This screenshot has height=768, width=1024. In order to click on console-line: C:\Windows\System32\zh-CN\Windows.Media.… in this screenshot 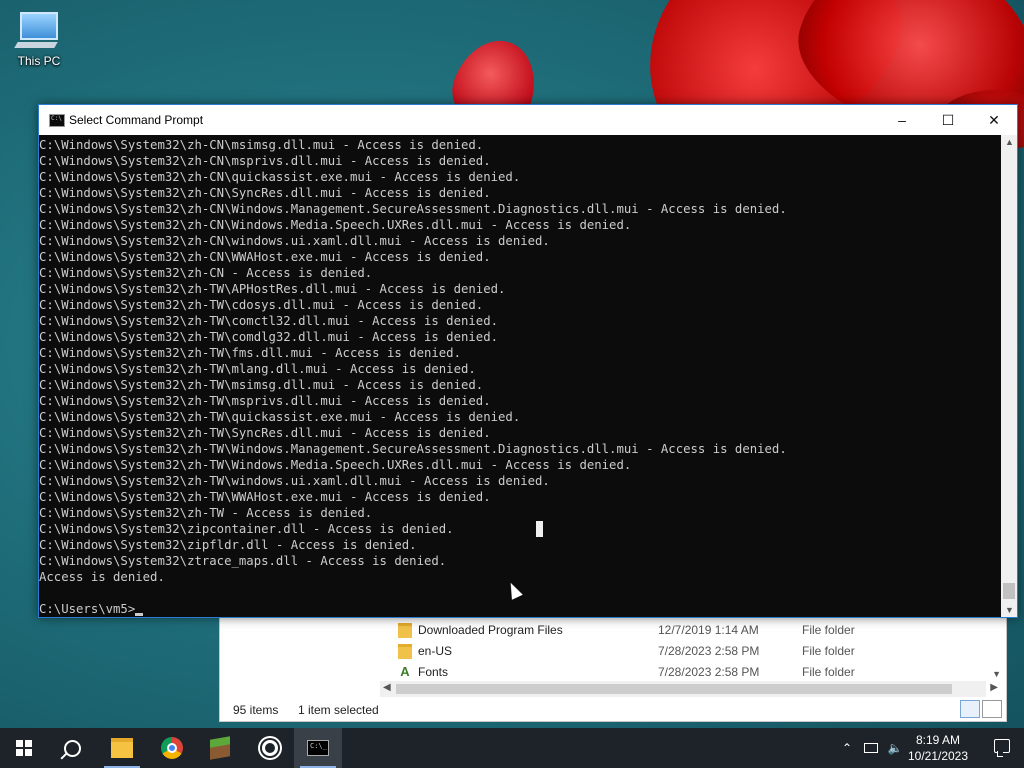, I will do `click(335, 225)`.